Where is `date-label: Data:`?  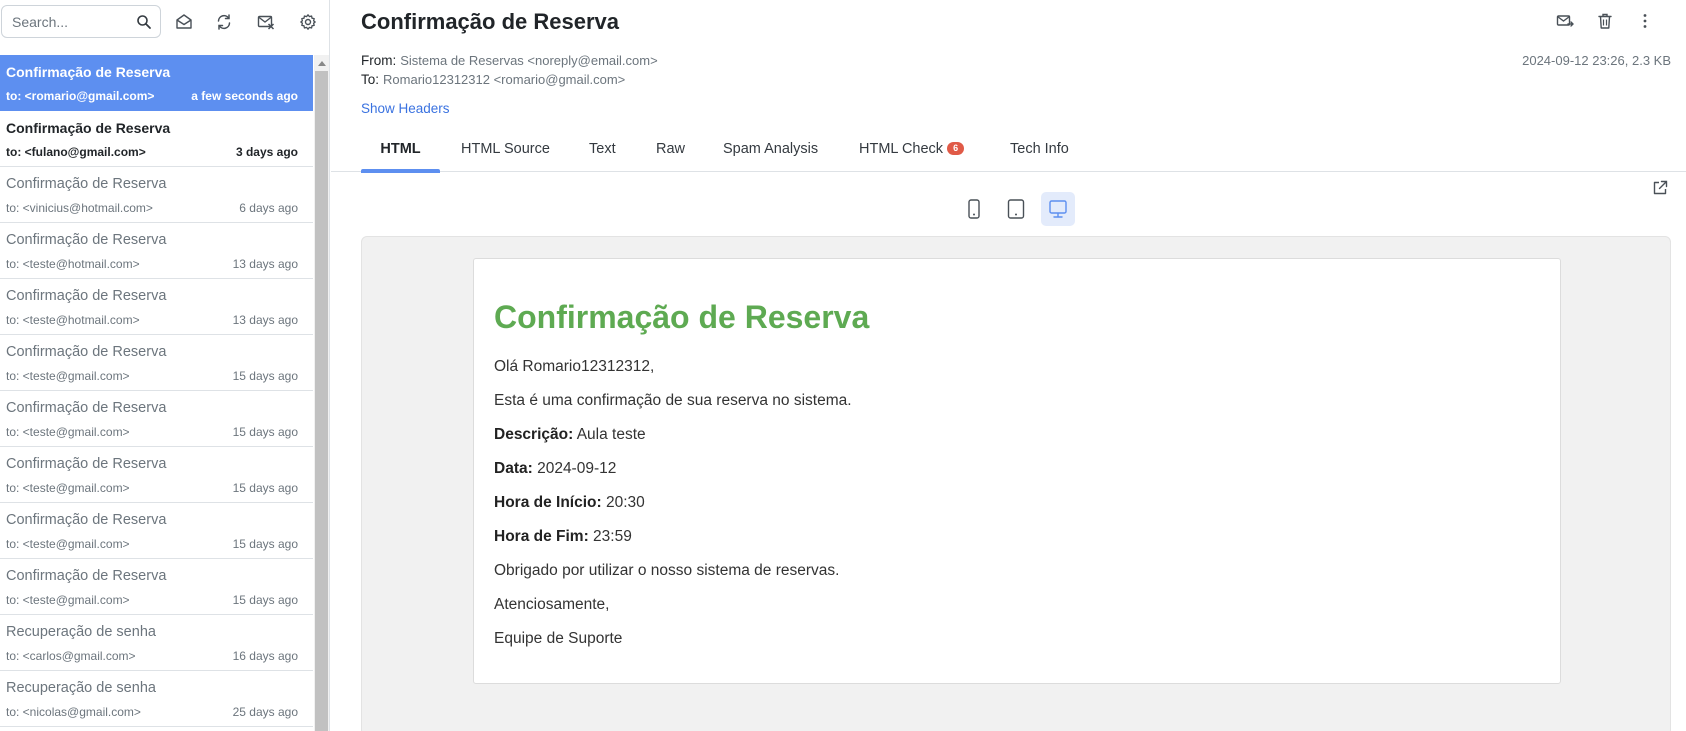 date-label: Data: is located at coordinates (513, 468).